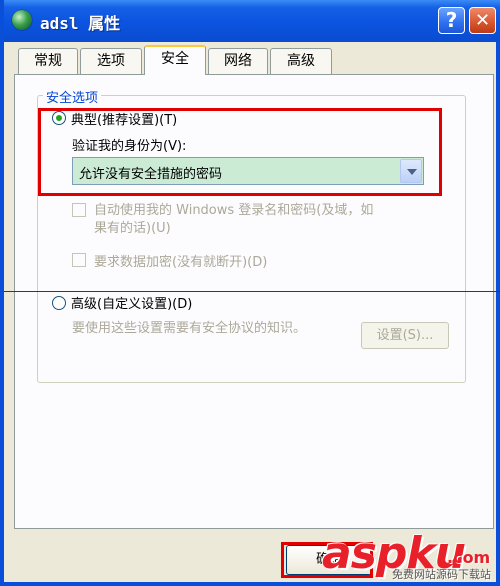  I want to click on auto-logon-label-line1: 自动使用我的 Windows 登录名和密码(及域，如, so click(234, 210).